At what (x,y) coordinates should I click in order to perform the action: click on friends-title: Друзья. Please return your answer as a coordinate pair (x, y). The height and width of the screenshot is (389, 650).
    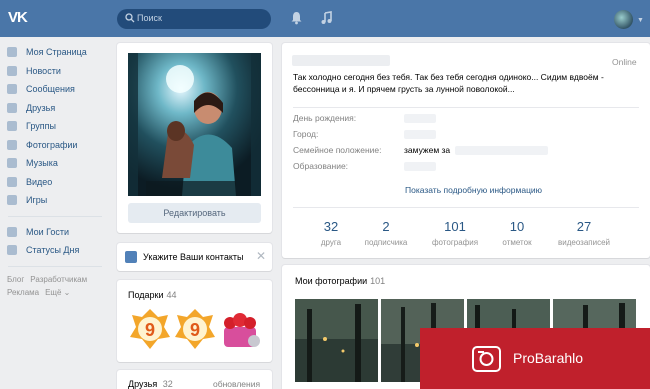
    Looking at the image, I should click on (143, 384).